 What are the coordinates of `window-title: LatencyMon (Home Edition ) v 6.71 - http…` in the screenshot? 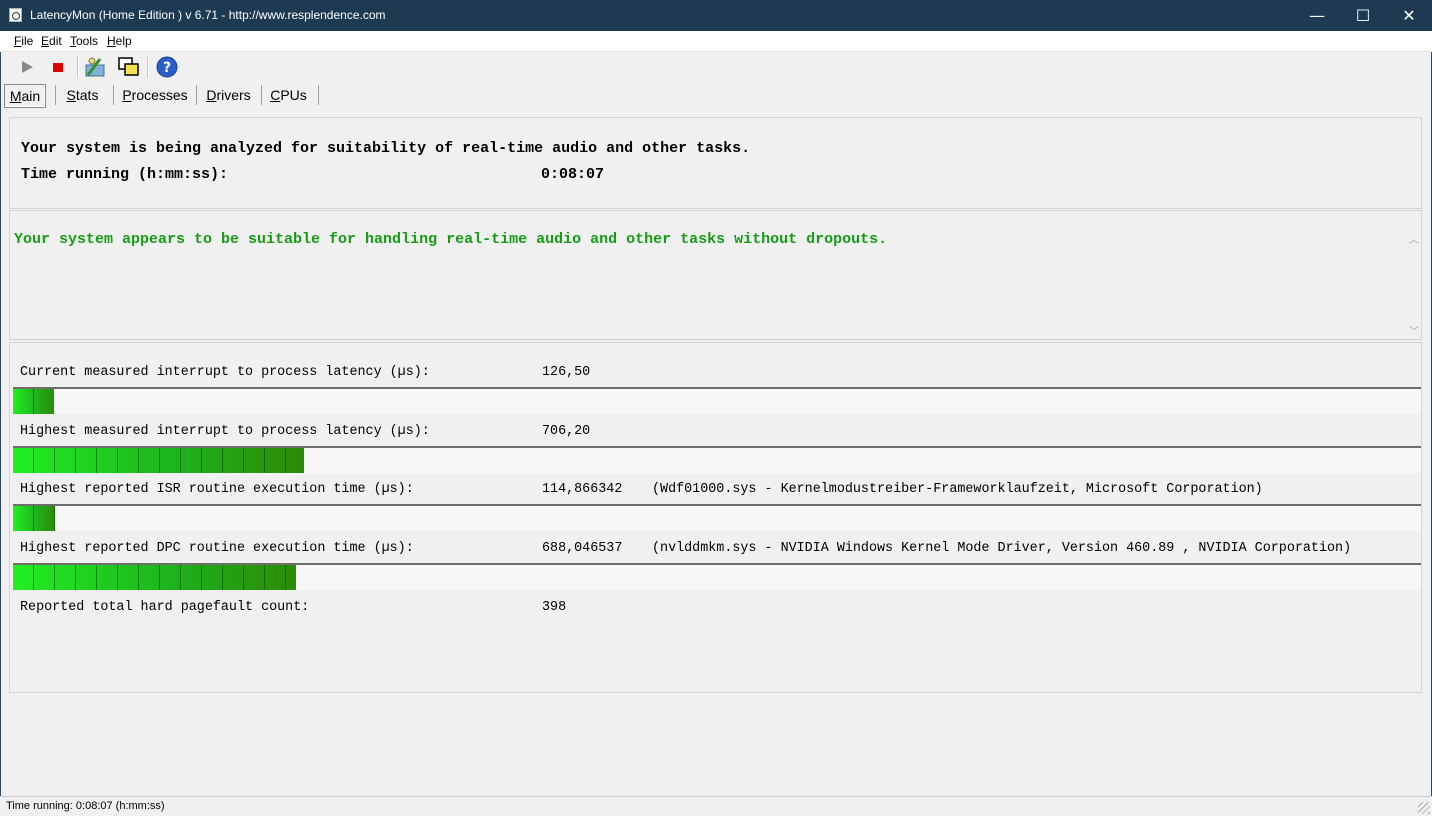 It's located at (208, 15).